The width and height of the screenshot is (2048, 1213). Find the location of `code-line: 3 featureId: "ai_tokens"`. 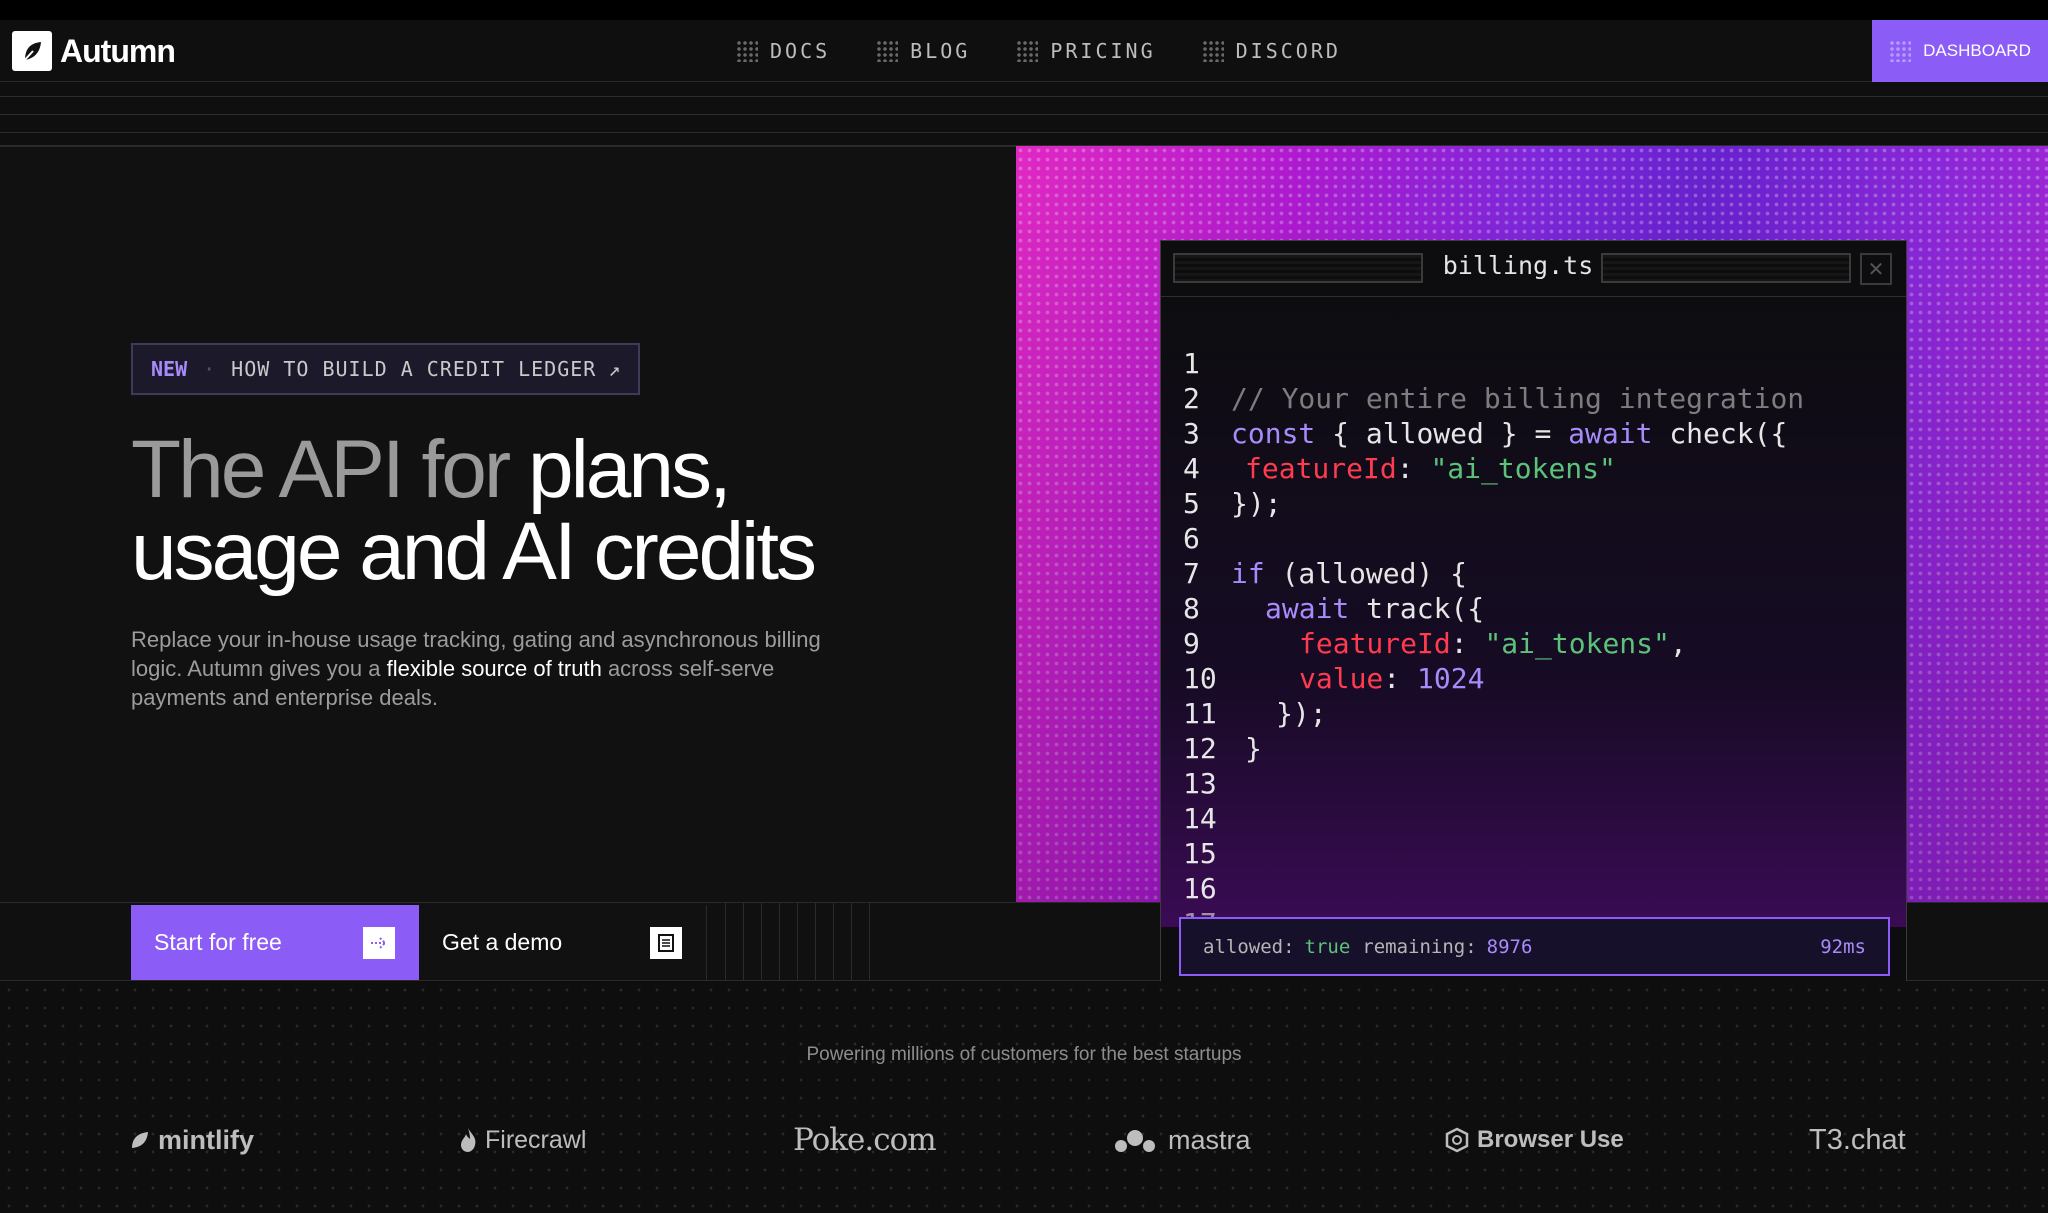

code-line: 3 featureId: "ai_tokens" is located at coordinates (1388, 433).